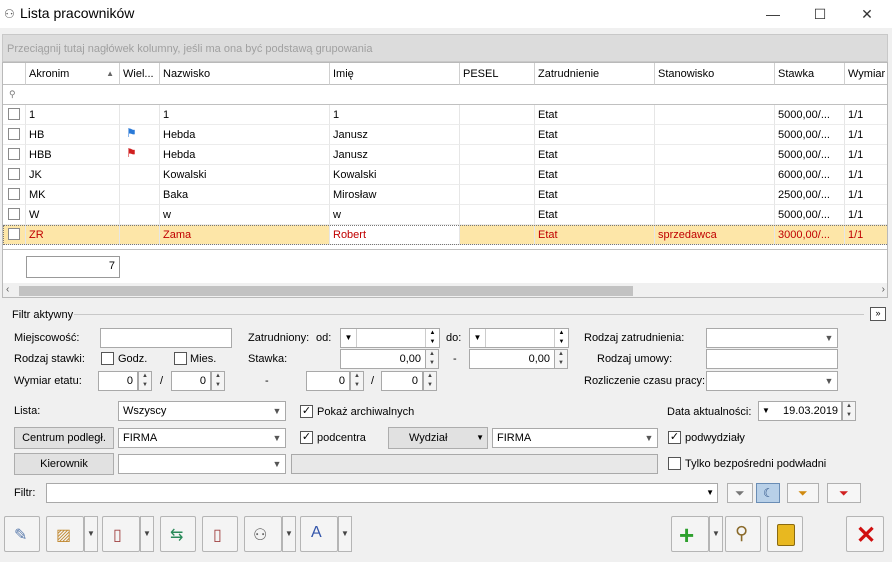 This screenshot has width=892, height=562. Describe the element at coordinates (743, 534) in the screenshot. I see `search-button: ⚲` at that location.